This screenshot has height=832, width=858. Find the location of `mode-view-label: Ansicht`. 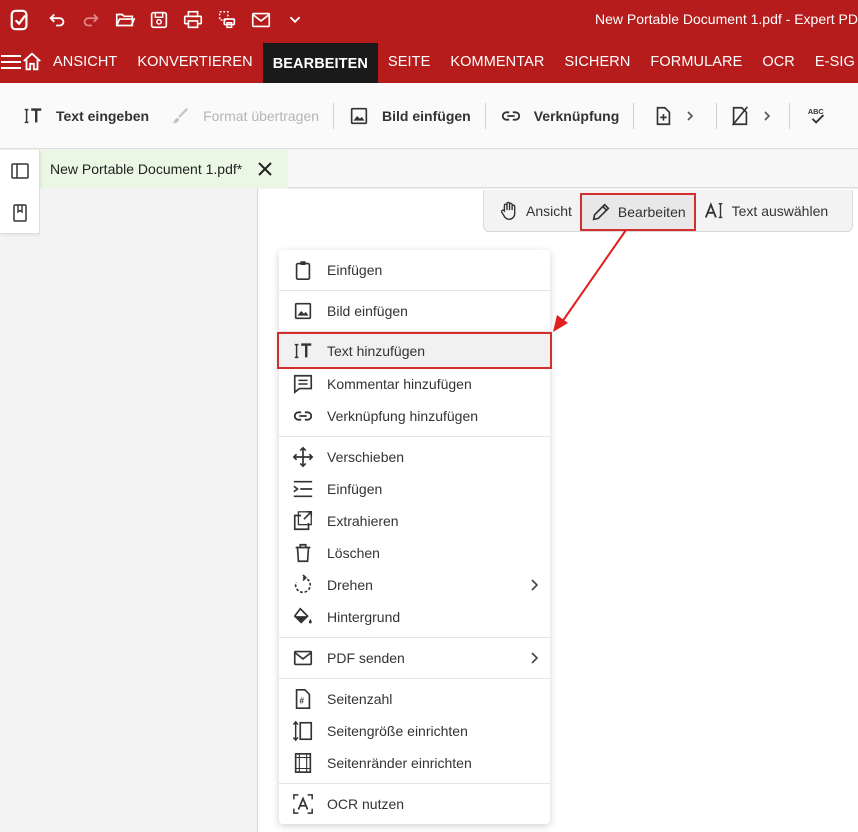

mode-view-label: Ansicht is located at coordinates (549, 210).